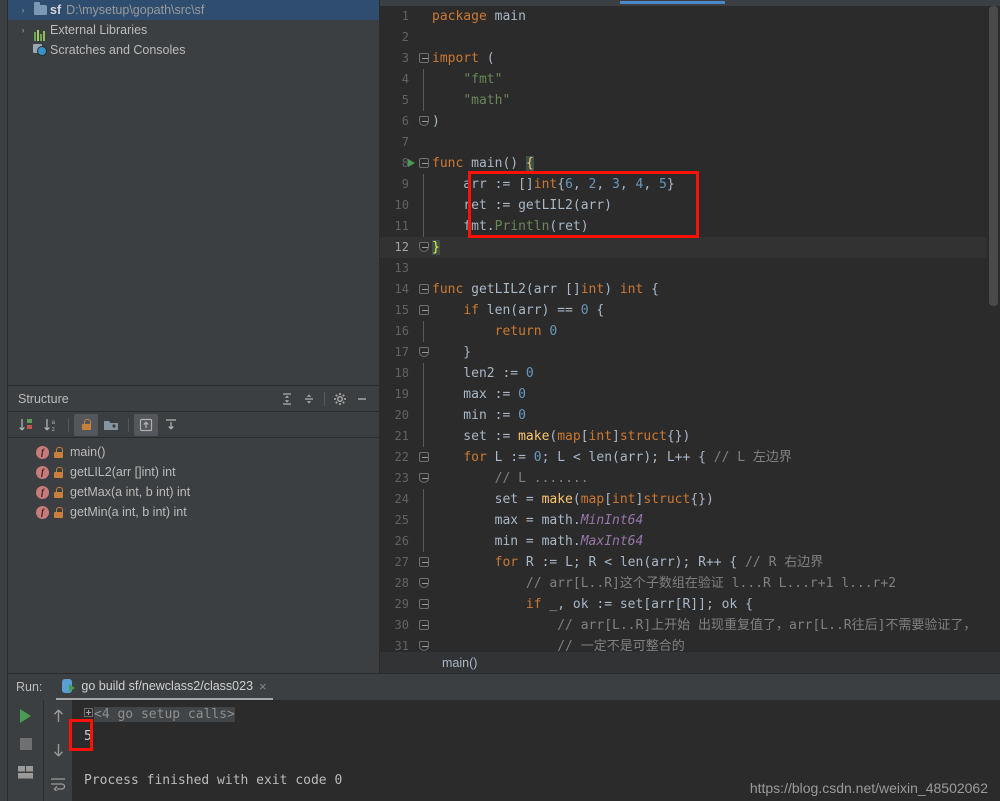 The width and height of the screenshot is (1000, 801). Describe the element at coordinates (26, 772) in the screenshot. I see `layout-icon` at that location.